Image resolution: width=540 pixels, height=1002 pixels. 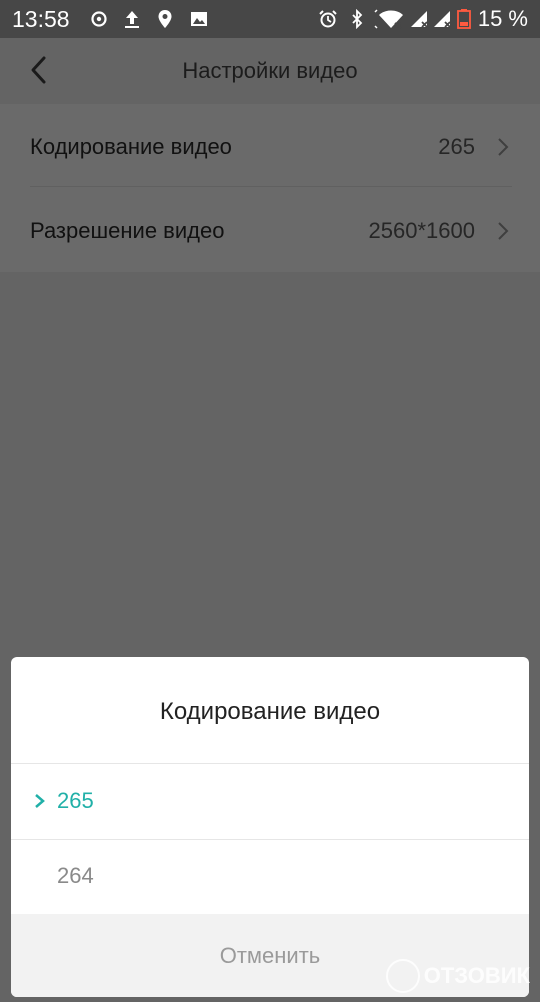 I want to click on page-title: Настройки видео, so click(x=270, y=70).